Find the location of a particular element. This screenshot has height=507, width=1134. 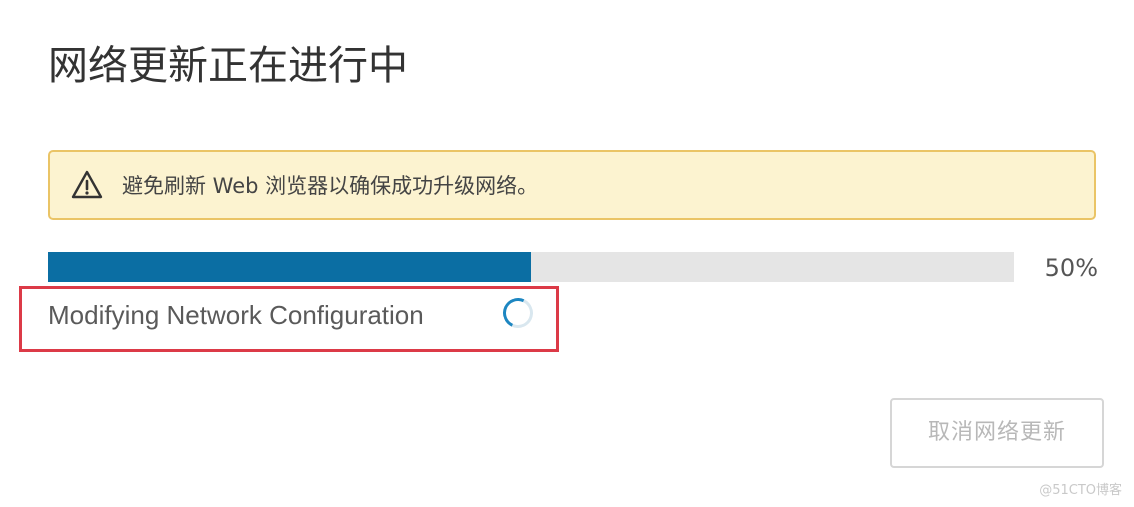

progress-bar is located at coordinates (531, 267).